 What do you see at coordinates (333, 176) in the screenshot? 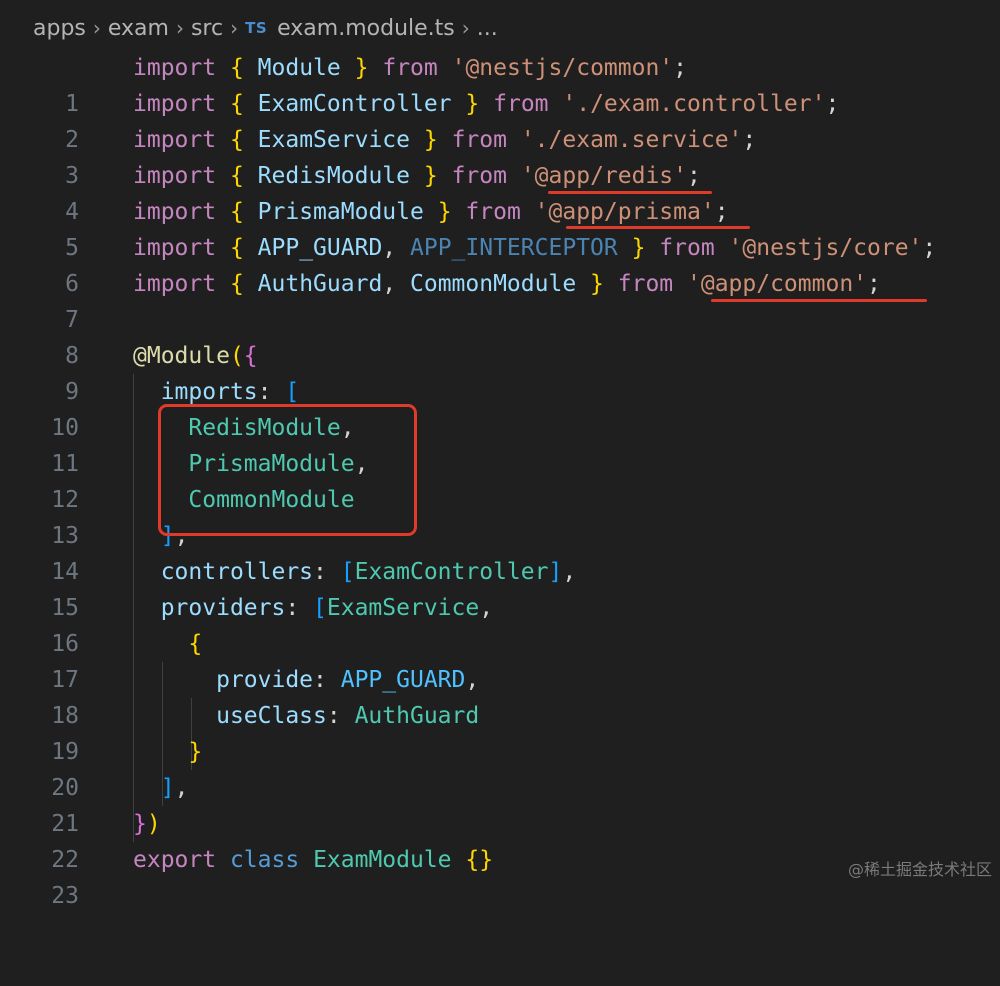
I see `identifier: RedisModule` at bounding box center [333, 176].